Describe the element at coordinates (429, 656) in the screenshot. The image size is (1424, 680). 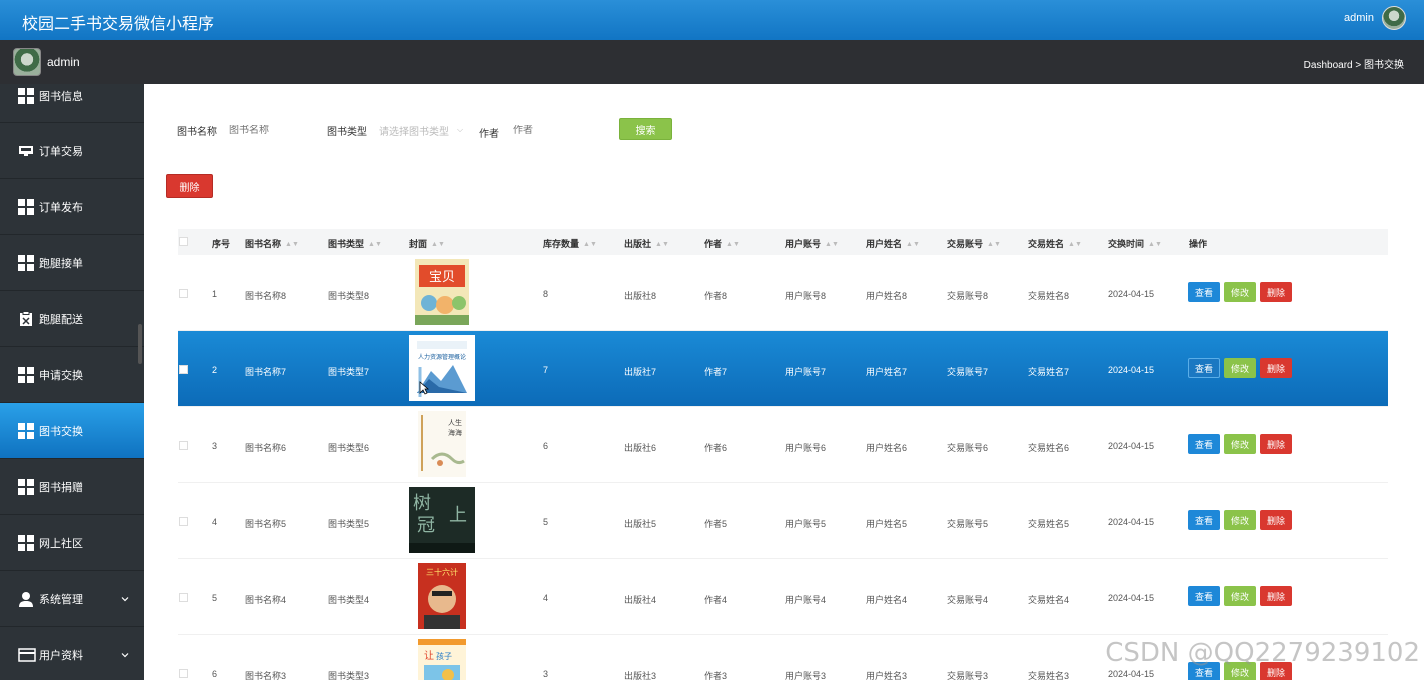
I see `svg-text: 让` at that location.